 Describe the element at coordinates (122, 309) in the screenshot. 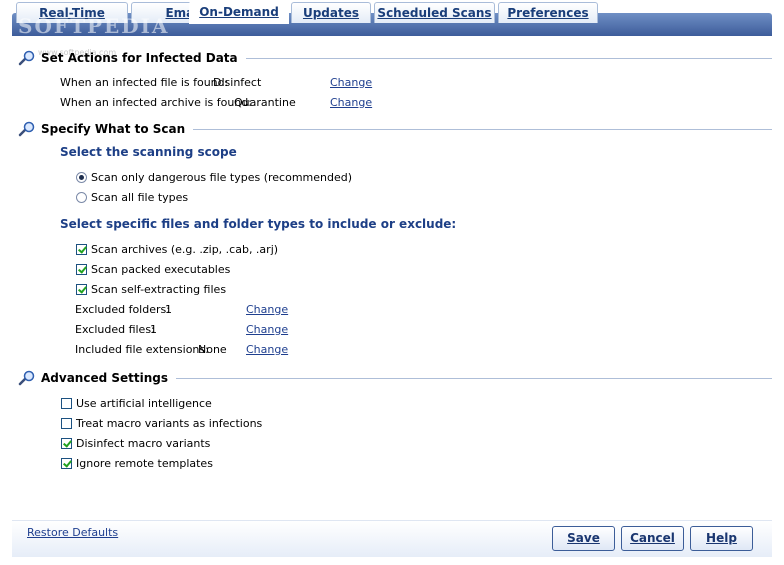

I see `excluded-folders-label: Excluded folders:` at that location.